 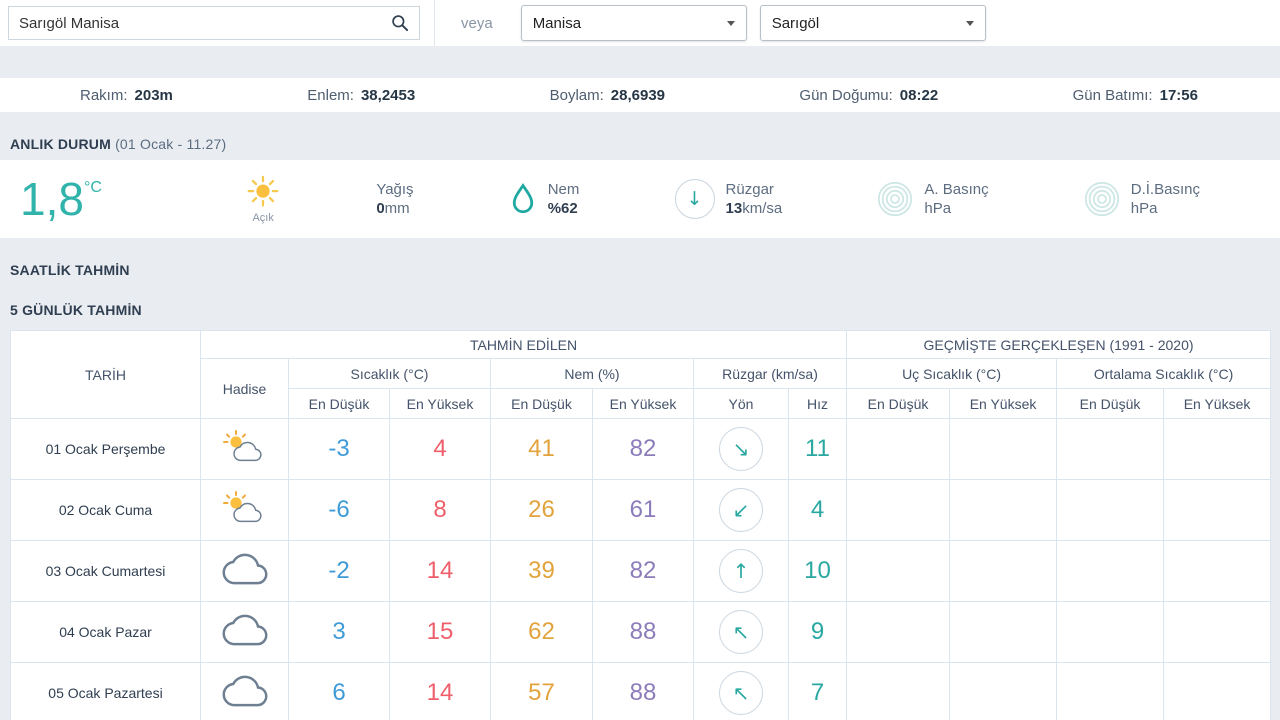 What do you see at coordinates (641, 632) in the screenshot?
I see `table-row: 04 Ocak Pazar 3 15 62 88 ↖ 9` at bounding box center [641, 632].